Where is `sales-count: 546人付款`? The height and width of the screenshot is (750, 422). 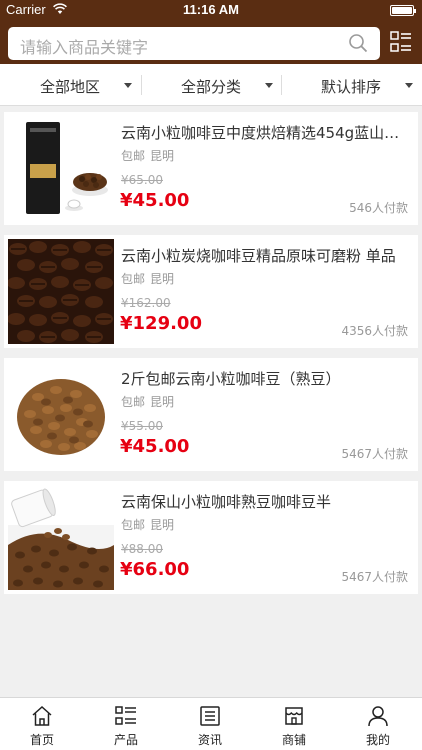 sales-count: 546人付款 is located at coordinates (378, 208).